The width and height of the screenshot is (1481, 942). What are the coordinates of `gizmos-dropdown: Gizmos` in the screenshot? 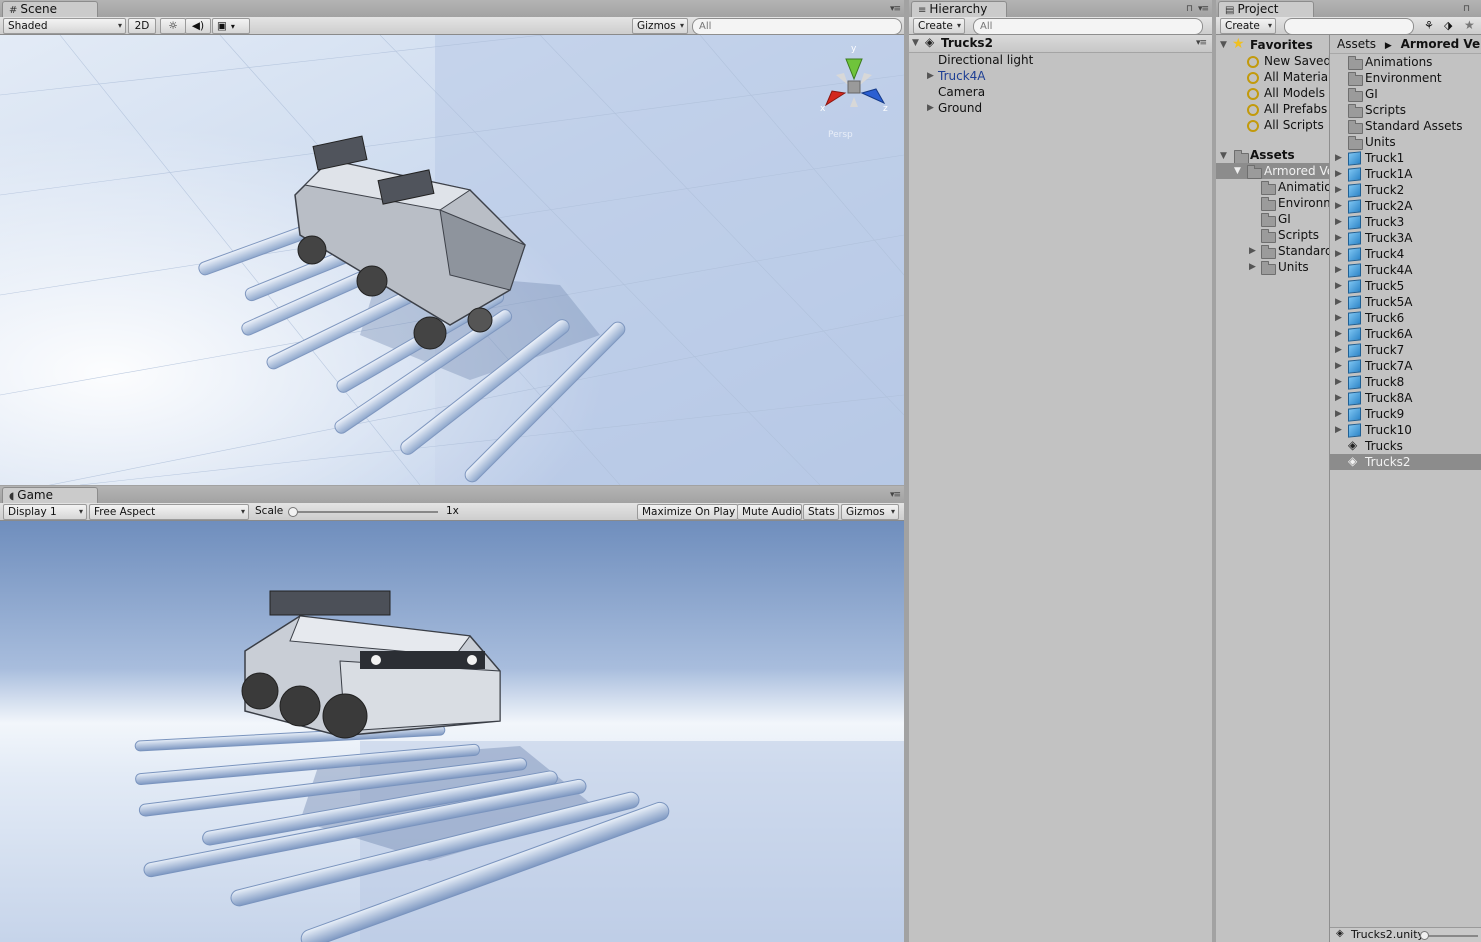 It's located at (660, 26).